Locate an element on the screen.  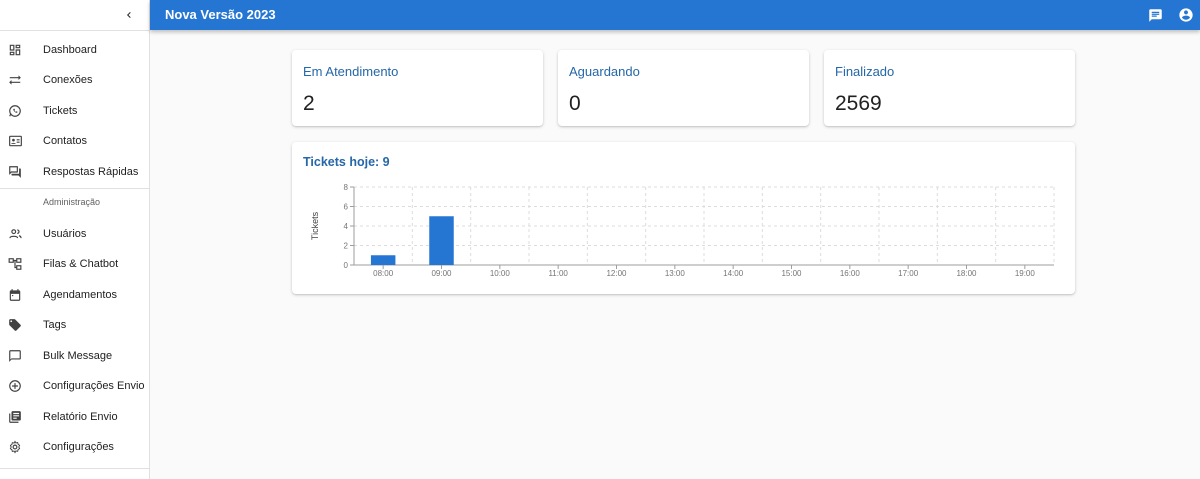
settings-icon is located at coordinates (15, 447).